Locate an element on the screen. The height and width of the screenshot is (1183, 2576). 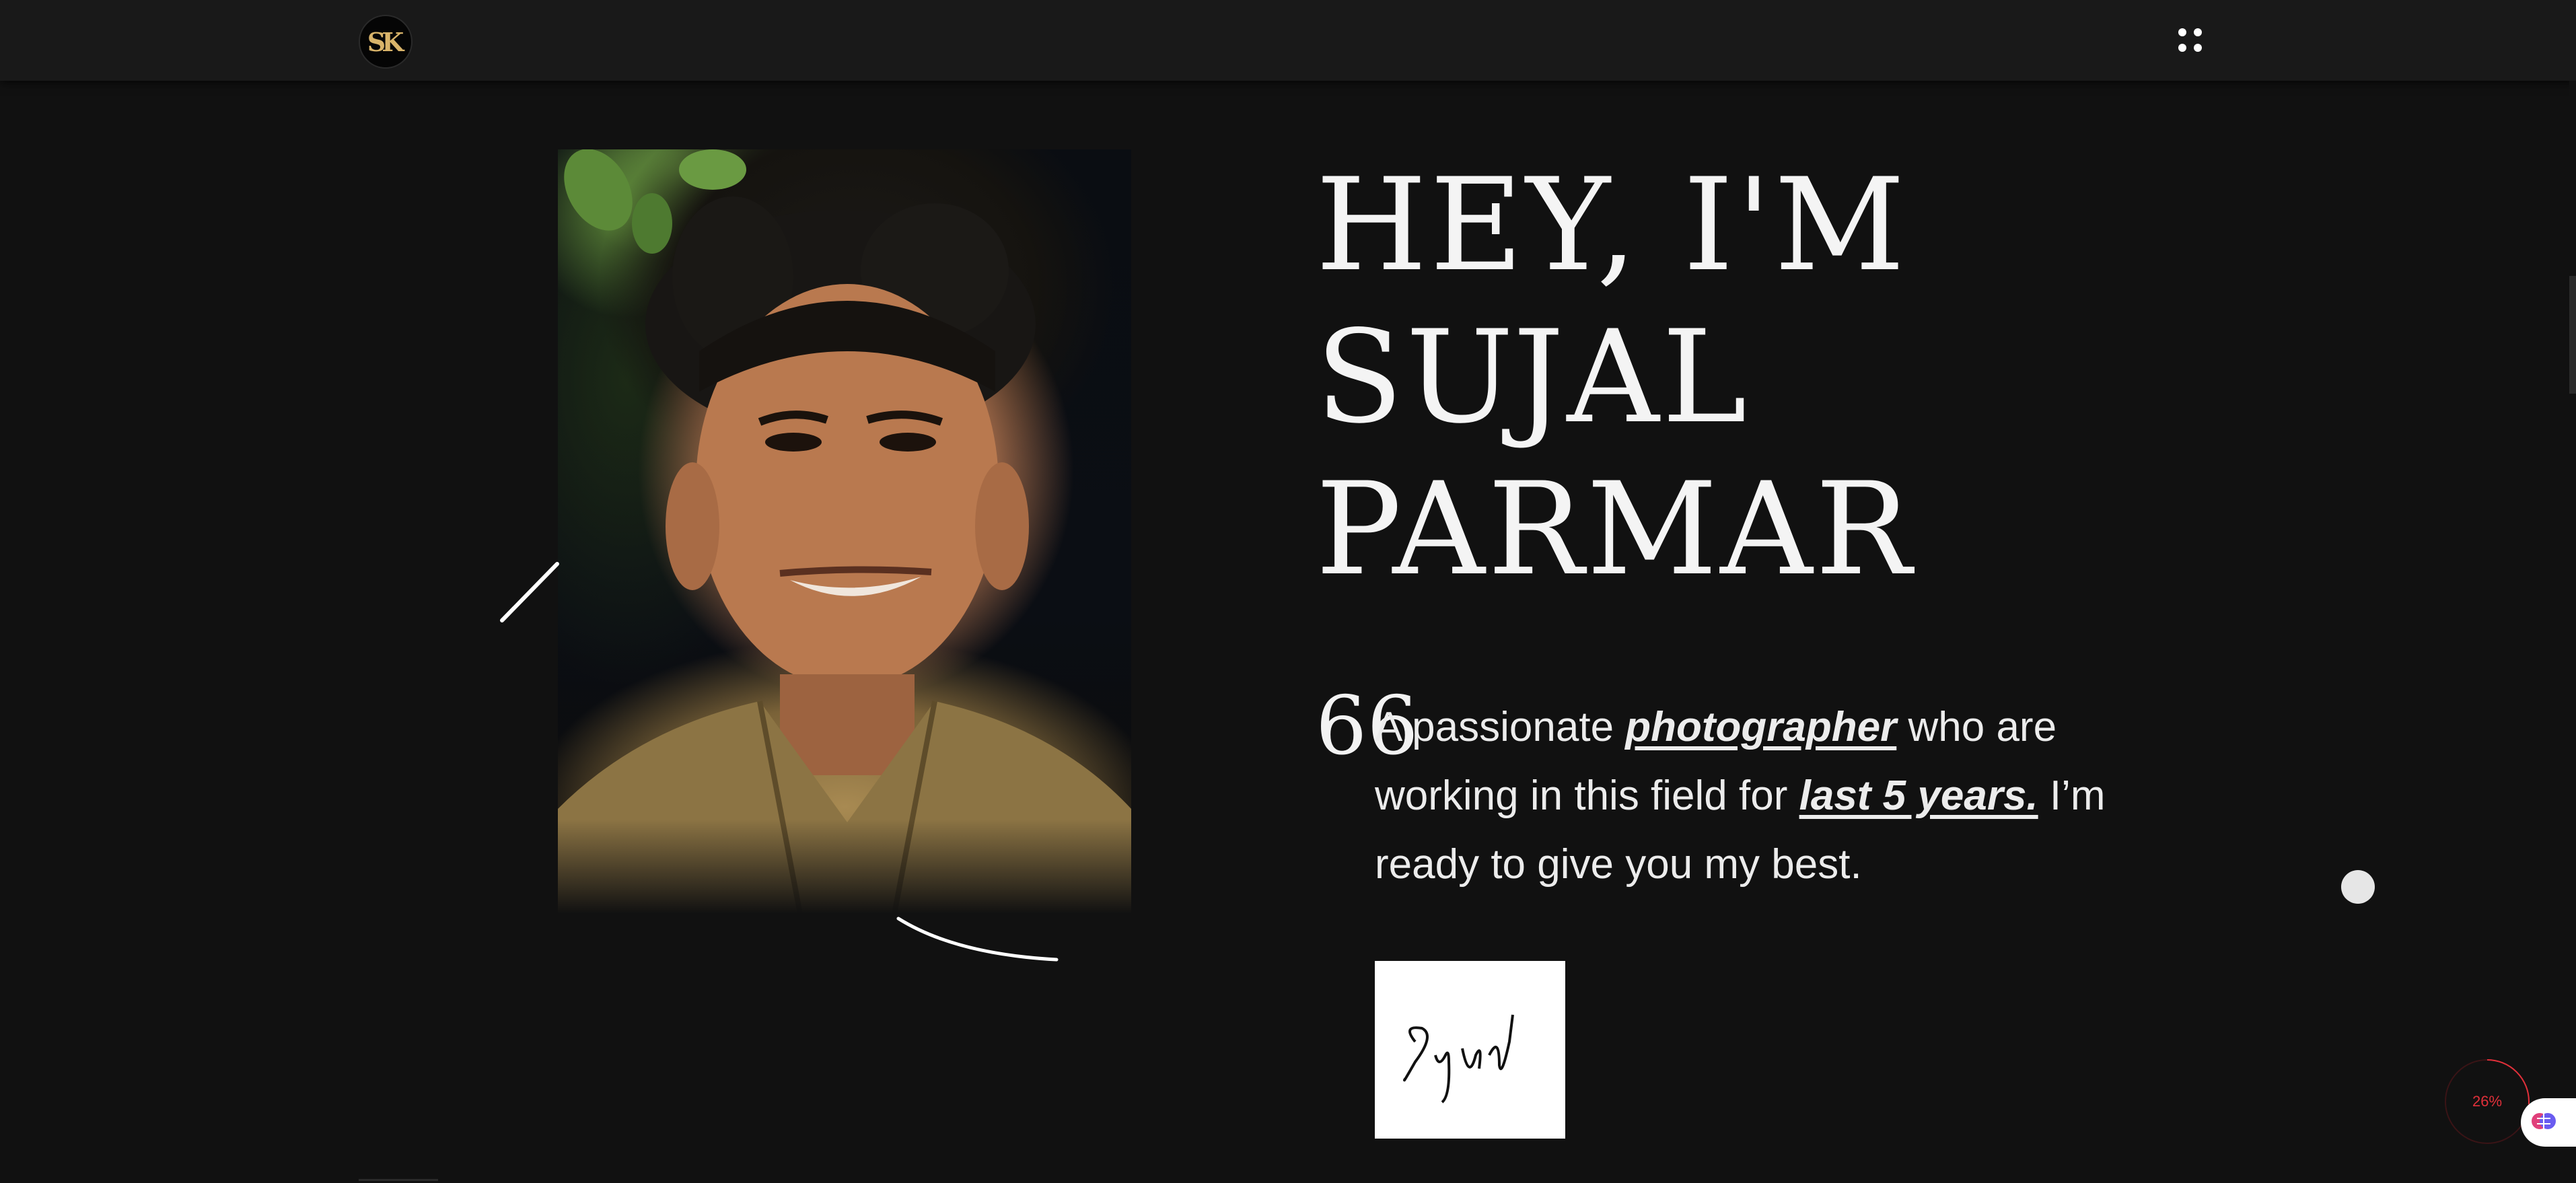
site-logo: SK is located at coordinates (386, 42).